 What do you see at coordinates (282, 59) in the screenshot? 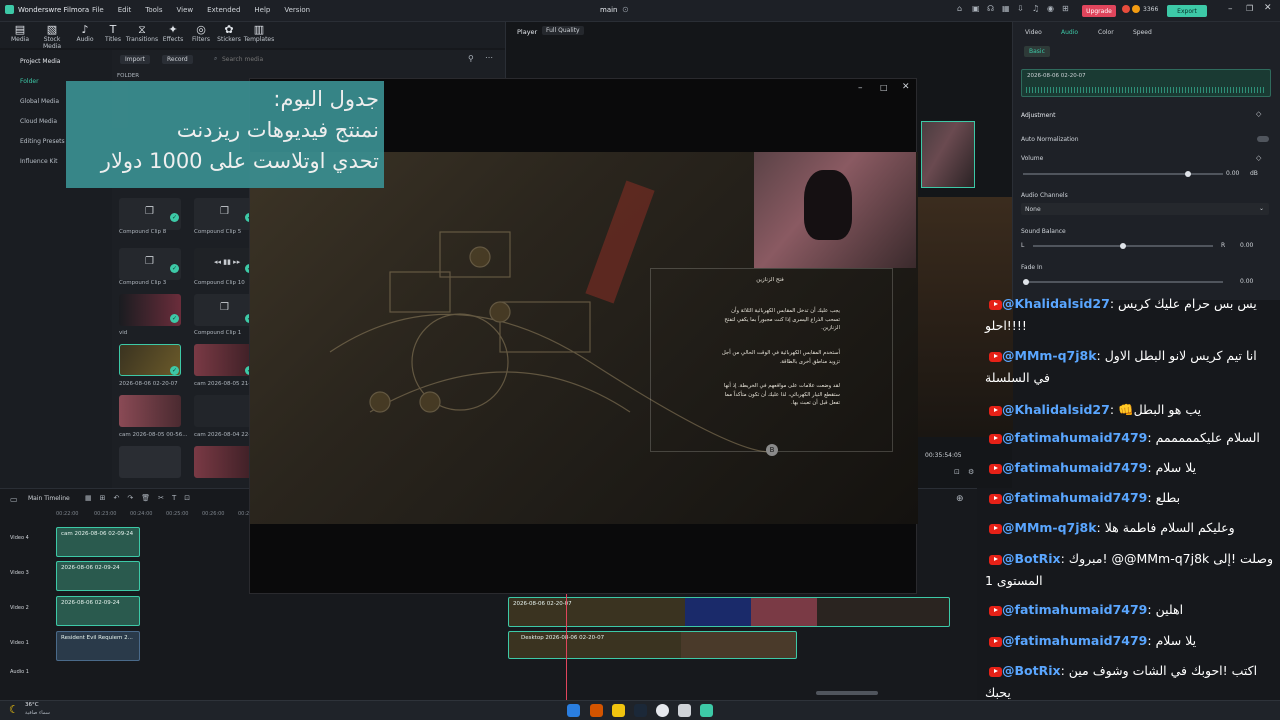
I see `search-input` at bounding box center [282, 59].